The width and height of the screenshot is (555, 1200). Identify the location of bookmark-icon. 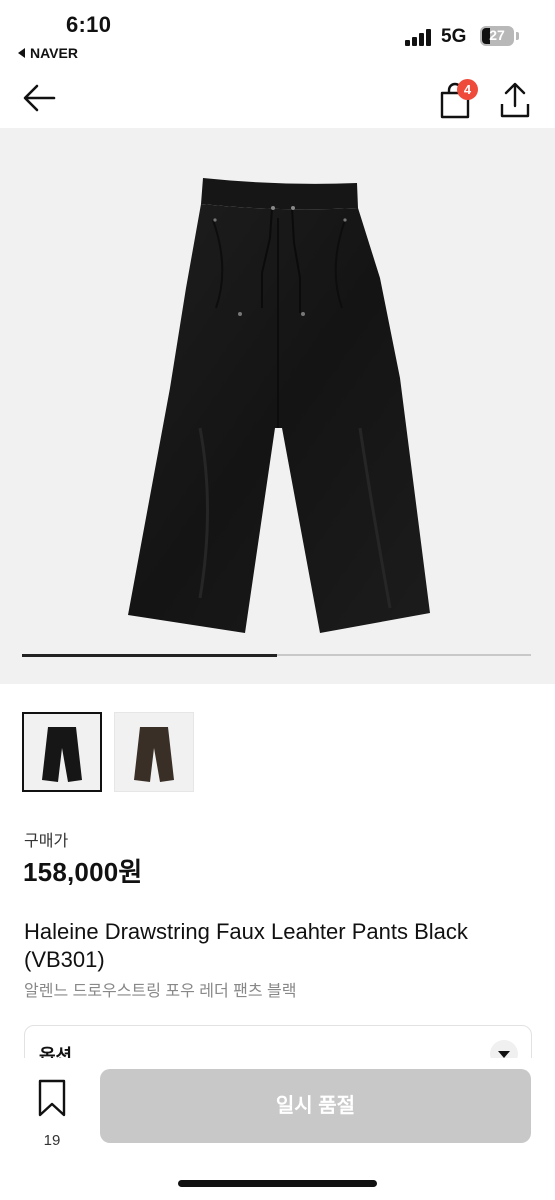
(52, 1098).